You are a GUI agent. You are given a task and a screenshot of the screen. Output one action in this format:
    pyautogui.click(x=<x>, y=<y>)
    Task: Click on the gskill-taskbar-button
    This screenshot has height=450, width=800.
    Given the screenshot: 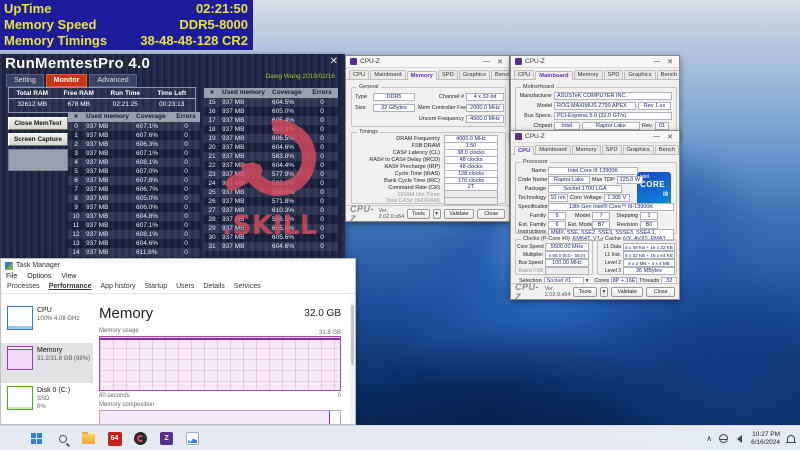 What is the action you would take?
    pyautogui.click(x=140, y=438)
    